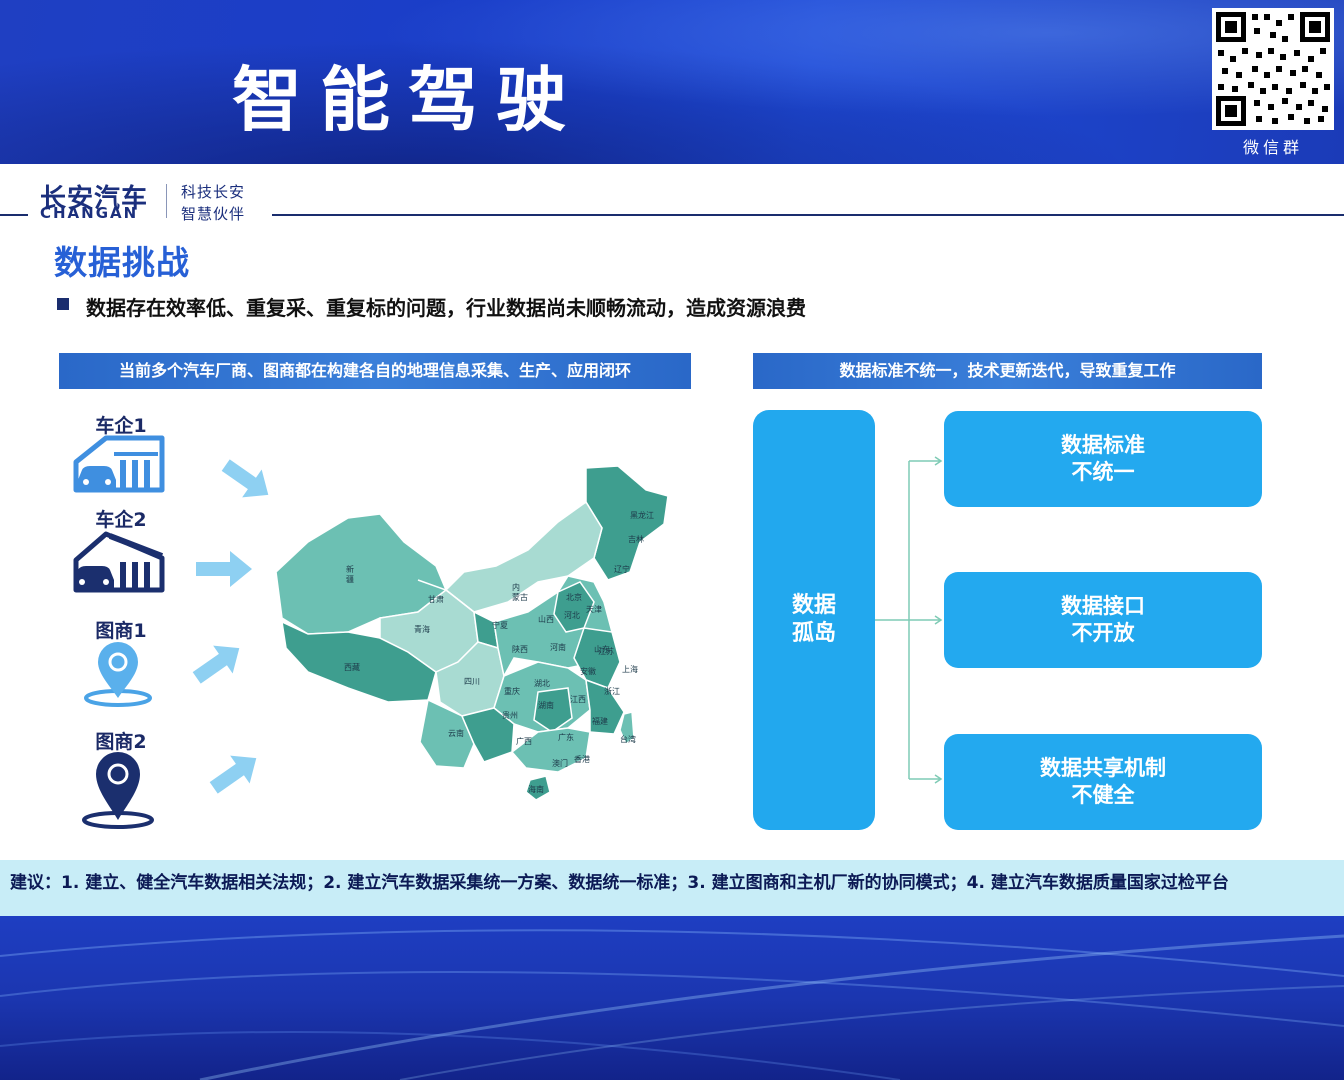 The image size is (1344, 1080). What do you see at coordinates (1103, 459) in the screenshot?
I see `challenge-box: 数据标准 不统一` at bounding box center [1103, 459].